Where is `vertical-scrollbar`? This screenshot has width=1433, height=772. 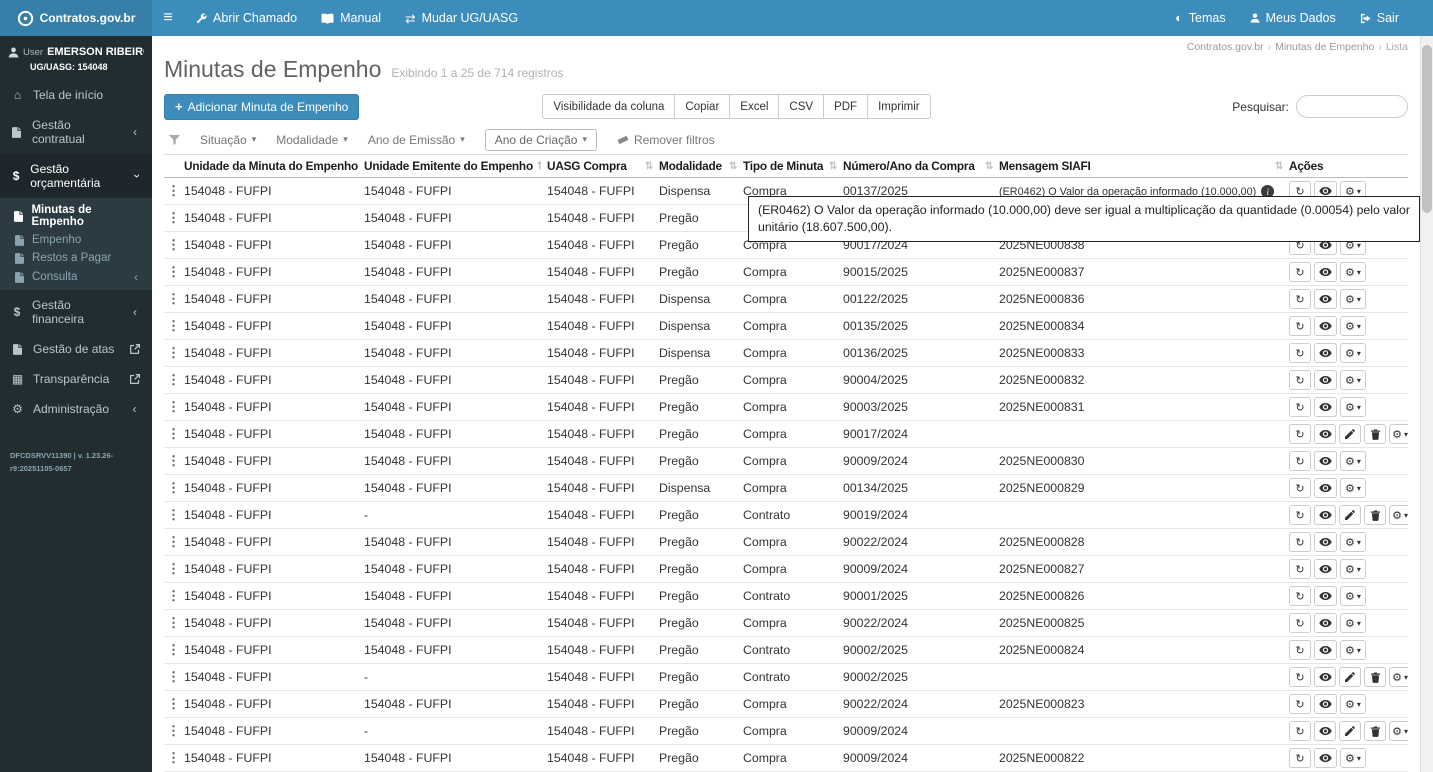 vertical-scrollbar is located at coordinates (1426, 404).